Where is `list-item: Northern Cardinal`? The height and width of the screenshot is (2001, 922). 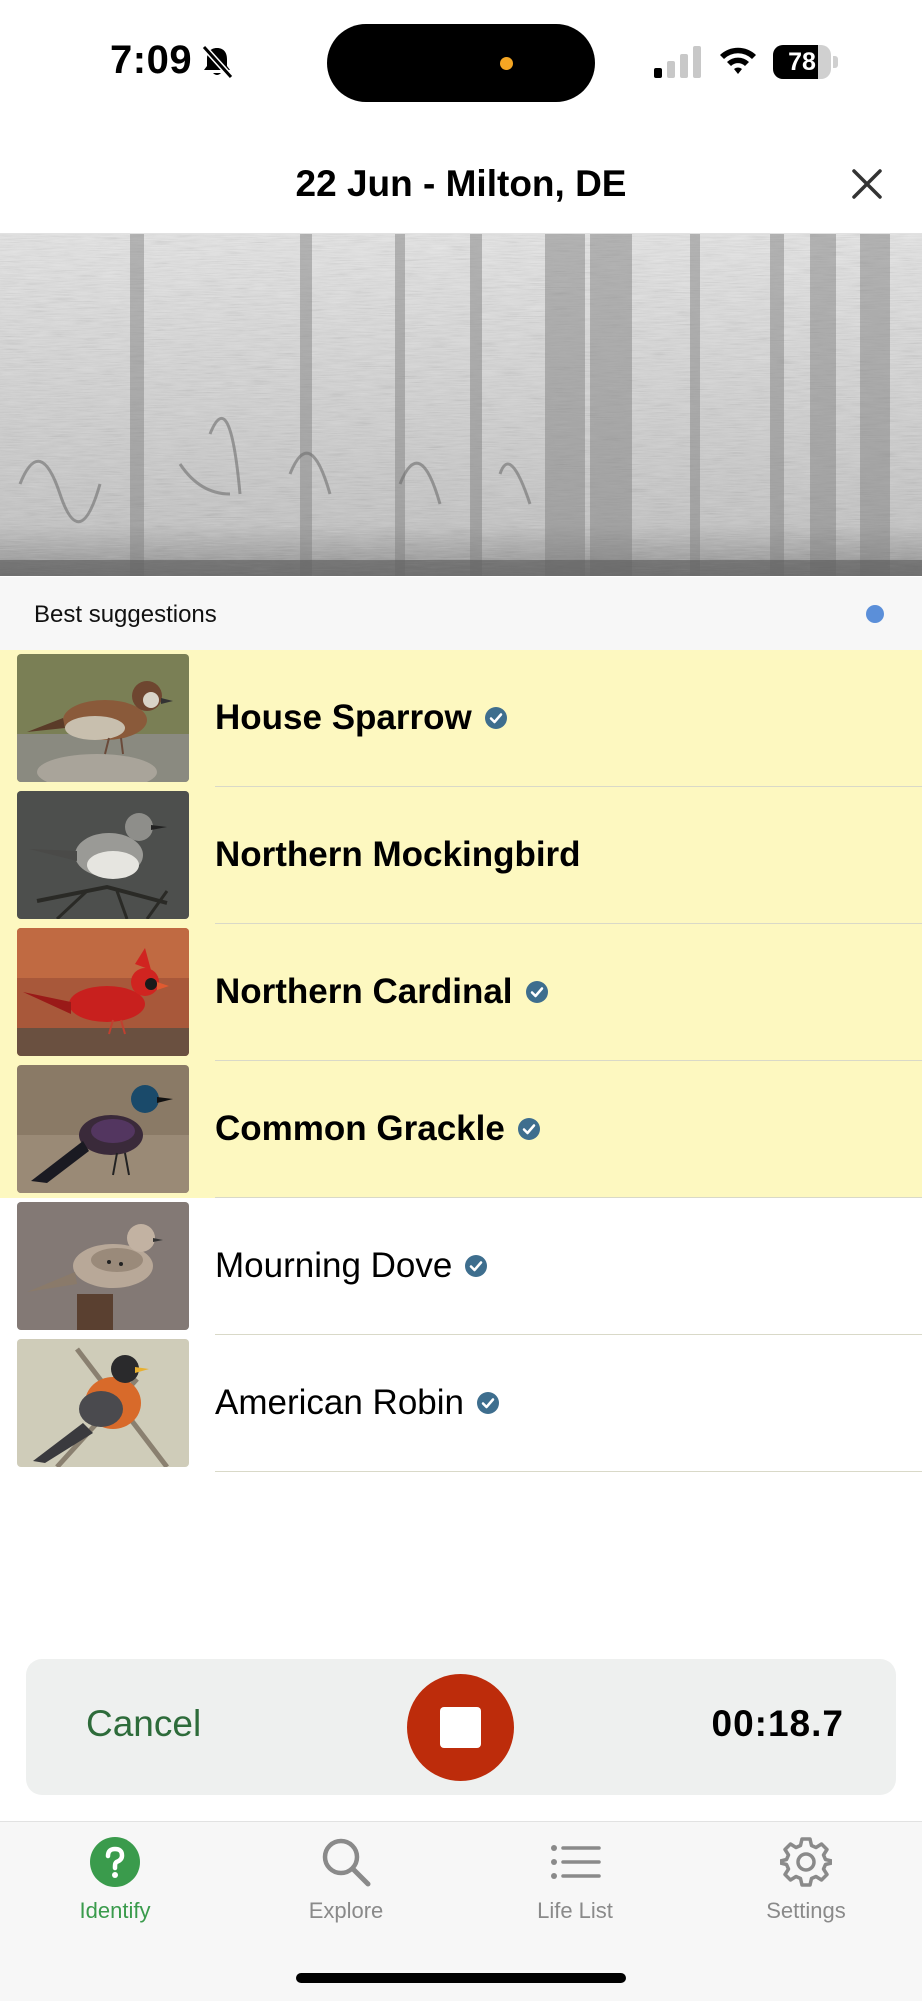 list-item: Northern Cardinal is located at coordinates (461, 992).